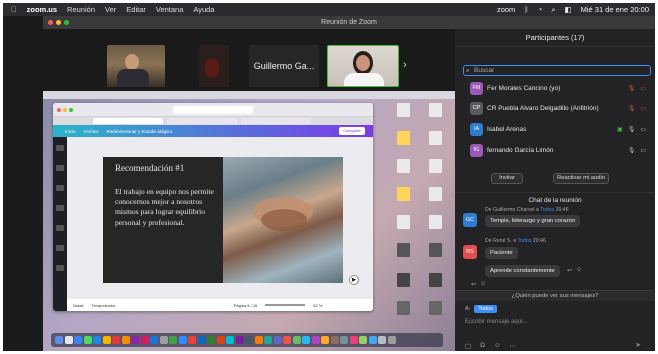 The image size is (658, 354). I want to click on control-center-icon: ◧, so click(568, 9).